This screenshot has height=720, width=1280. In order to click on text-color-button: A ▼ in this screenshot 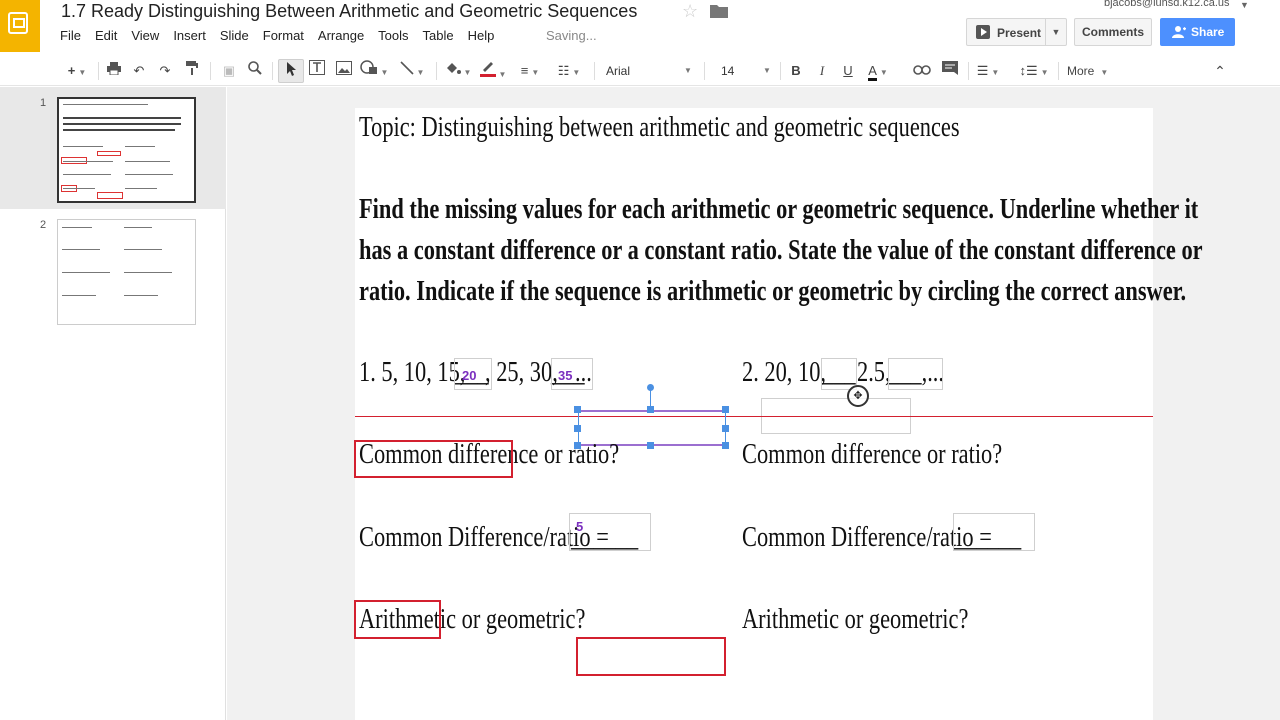, I will do `click(878, 71)`.